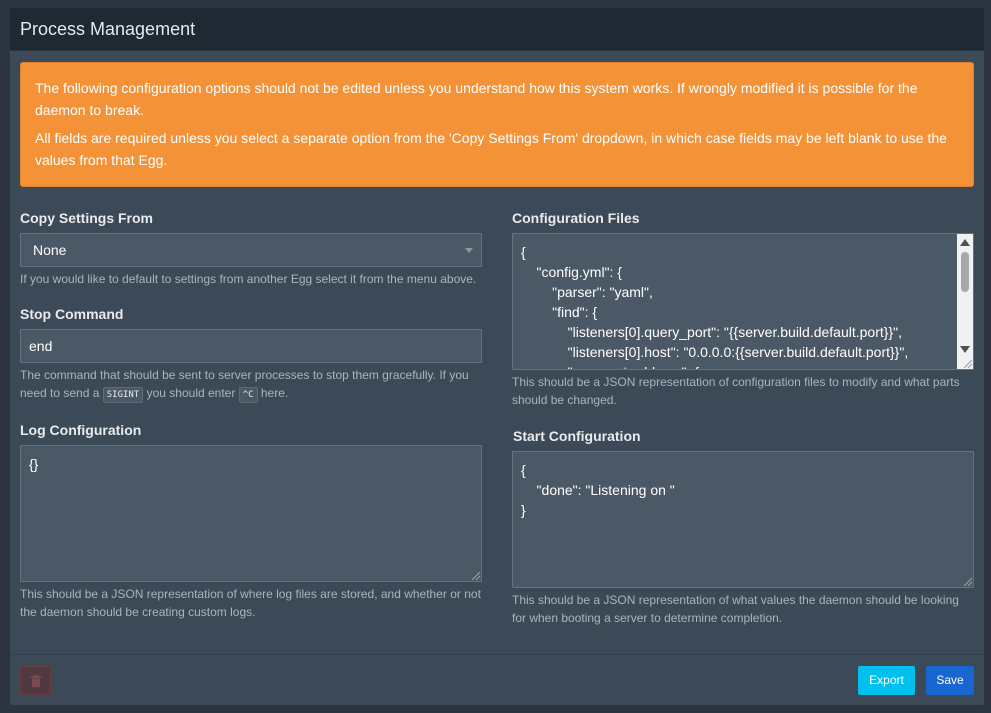 Image resolution: width=991 pixels, height=713 pixels. Describe the element at coordinates (87, 218) in the screenshot. I see `copy-settings-label: Copy Settings From` at that location.